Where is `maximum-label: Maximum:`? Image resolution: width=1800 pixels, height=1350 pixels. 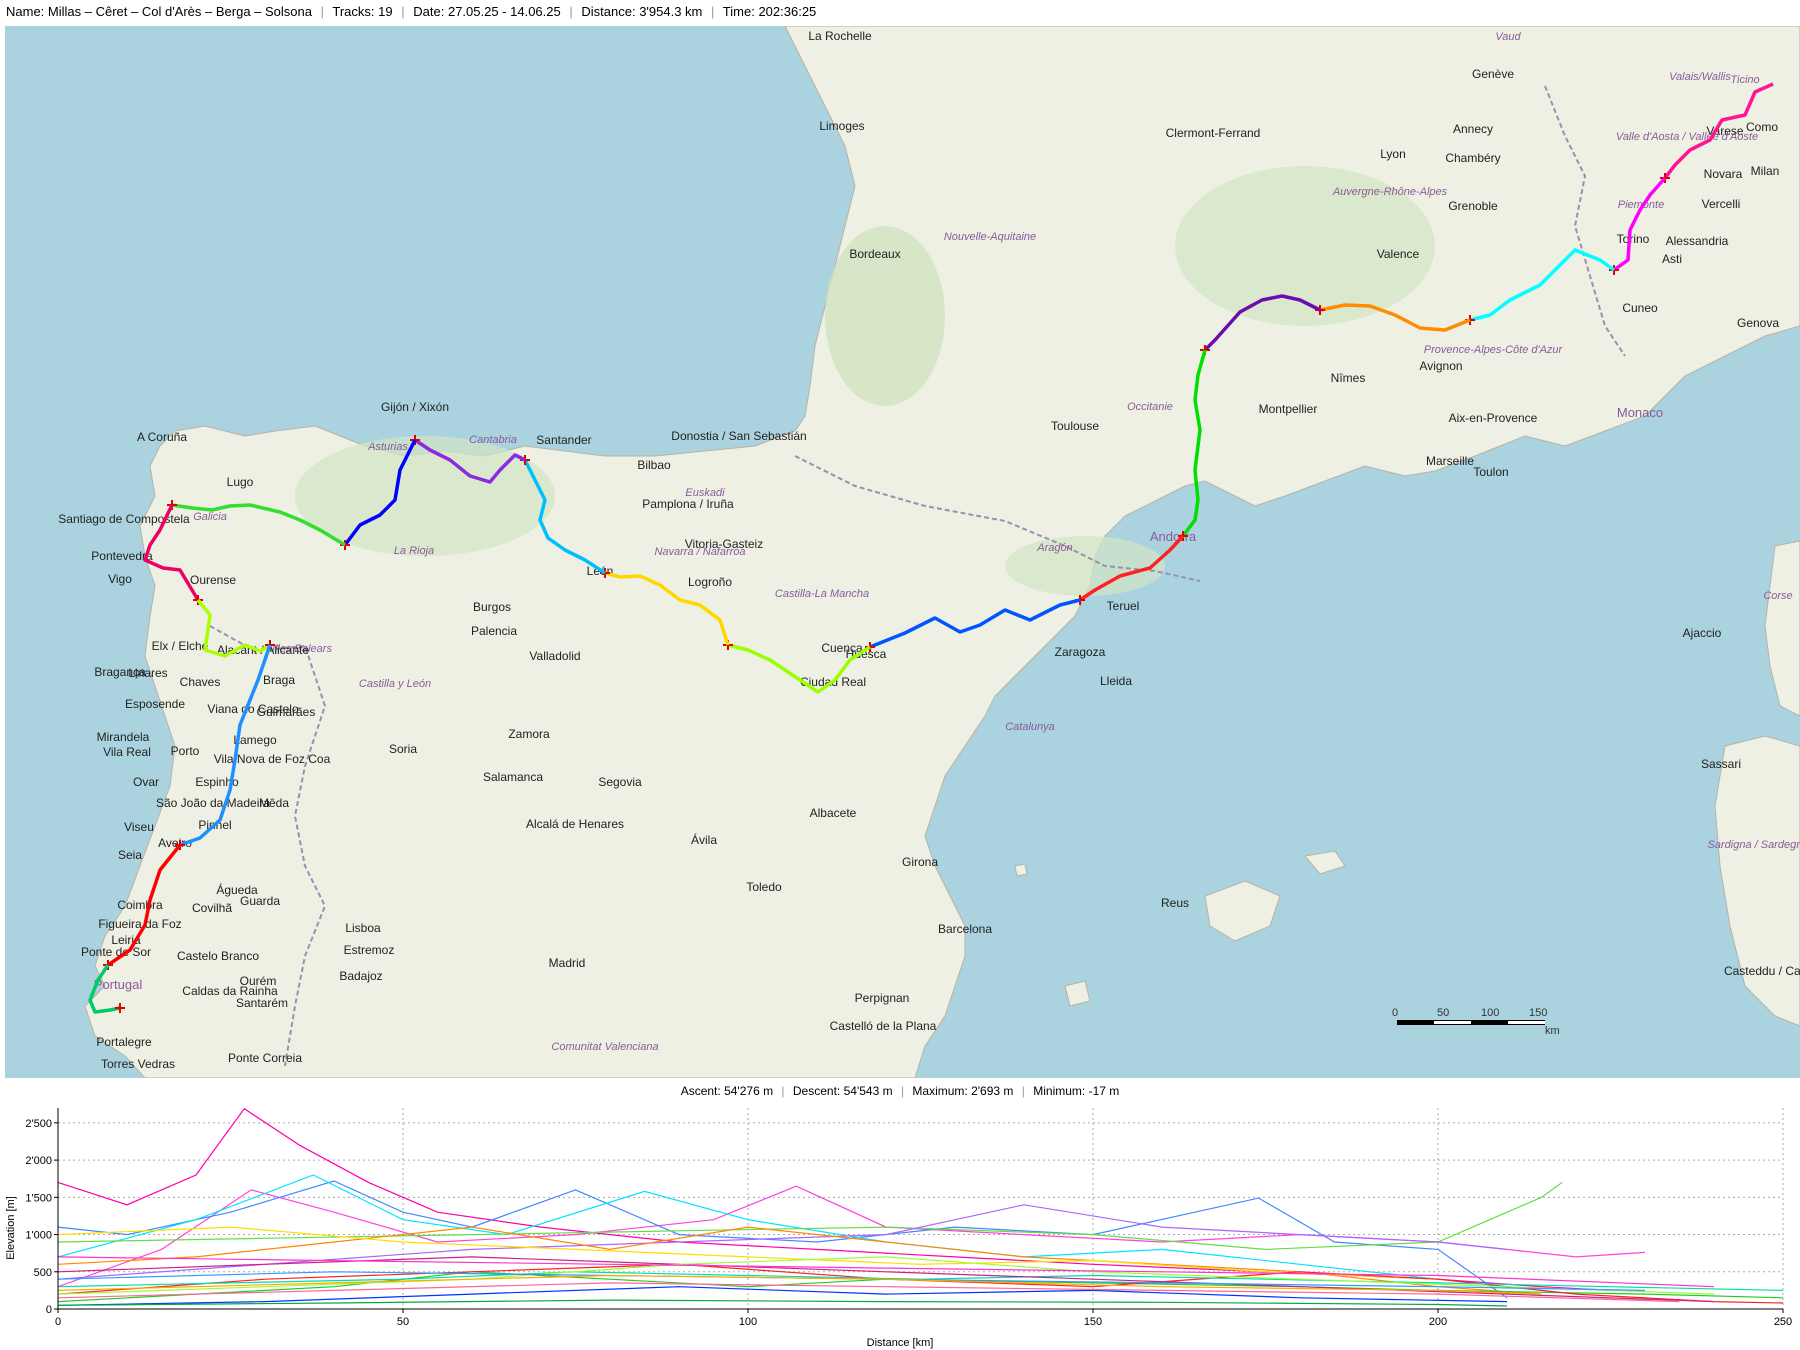 maximum-label: Maximum: is located at coordinates (940, 1091).